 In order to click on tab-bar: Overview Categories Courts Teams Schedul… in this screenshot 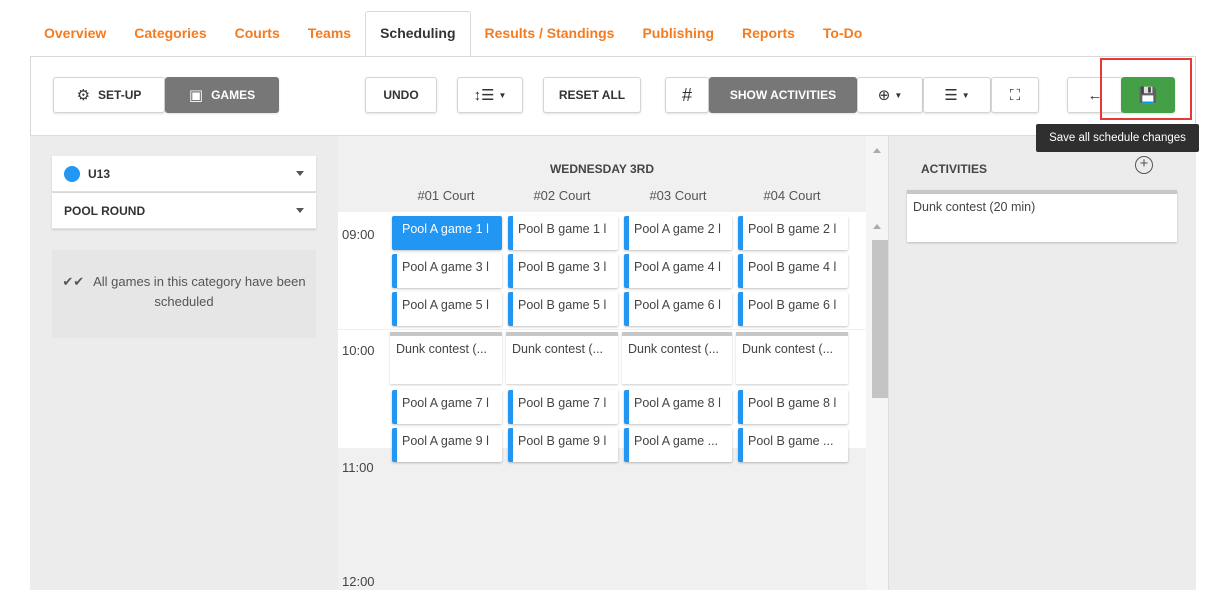, I will do `click(613, 33)`.